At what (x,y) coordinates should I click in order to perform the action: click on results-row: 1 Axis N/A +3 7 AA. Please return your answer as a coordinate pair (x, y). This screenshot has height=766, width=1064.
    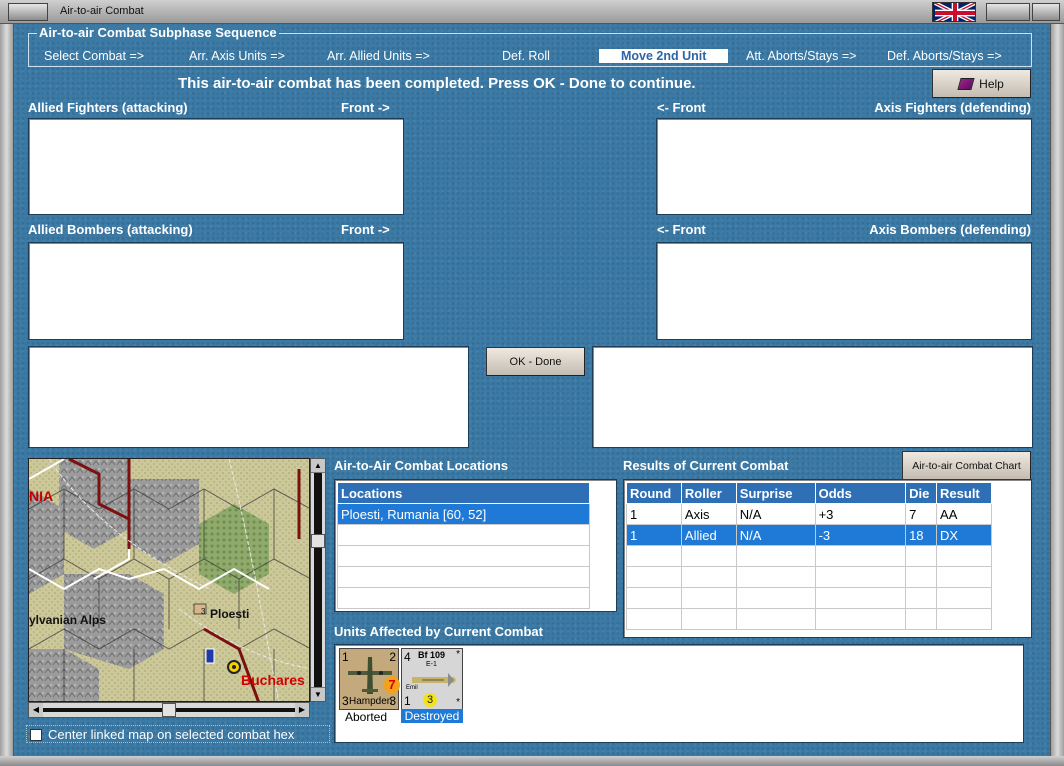
    Looking at the image, I should click on (809, 514).